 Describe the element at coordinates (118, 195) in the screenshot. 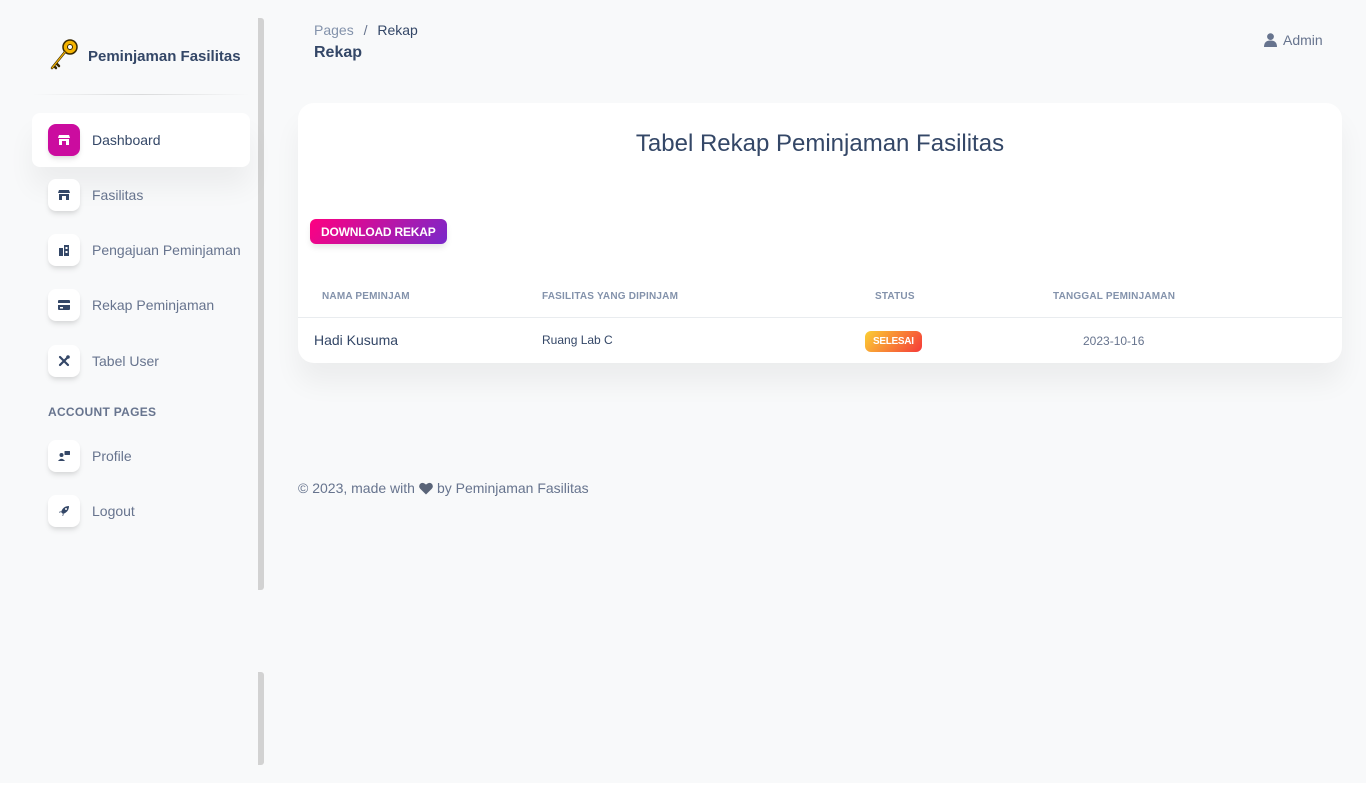

I see `sidebar-item-label: Fasilitas` at that location.